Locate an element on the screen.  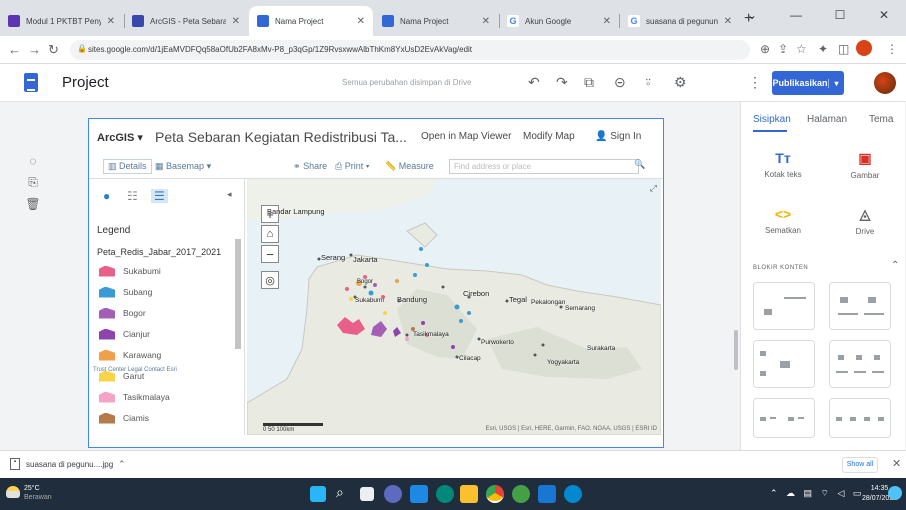
share-button: ⚭ Share is located at coordinates (310, 166).